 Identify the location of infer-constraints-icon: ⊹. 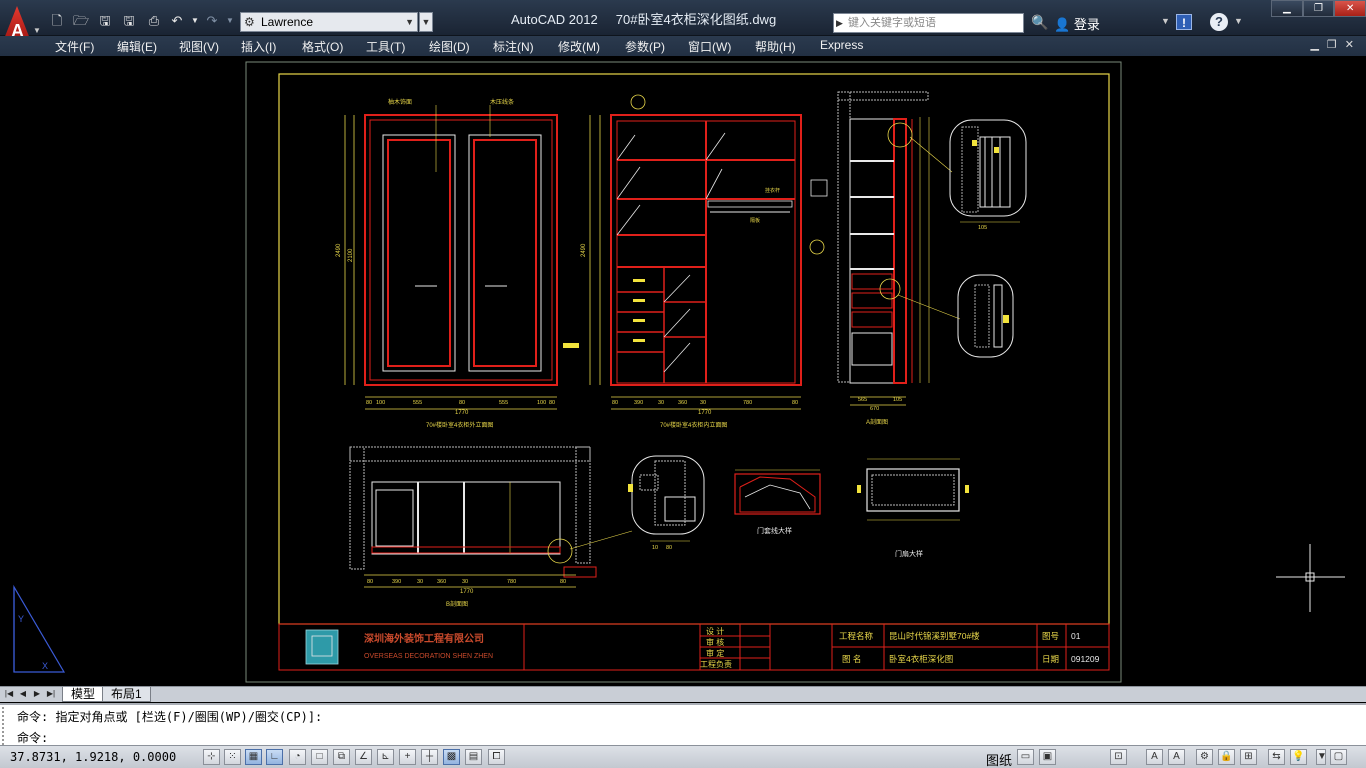
(211, 757).